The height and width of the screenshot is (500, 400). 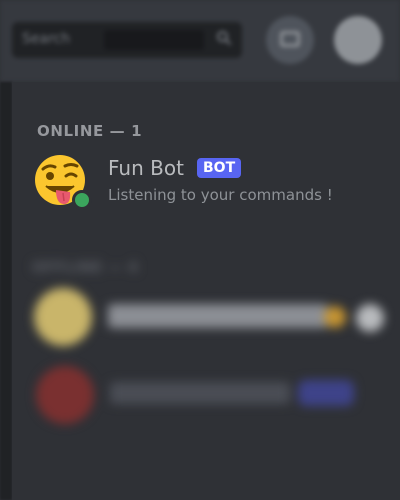 I want to click on online-status-indicator, so click(x=82, y=200).